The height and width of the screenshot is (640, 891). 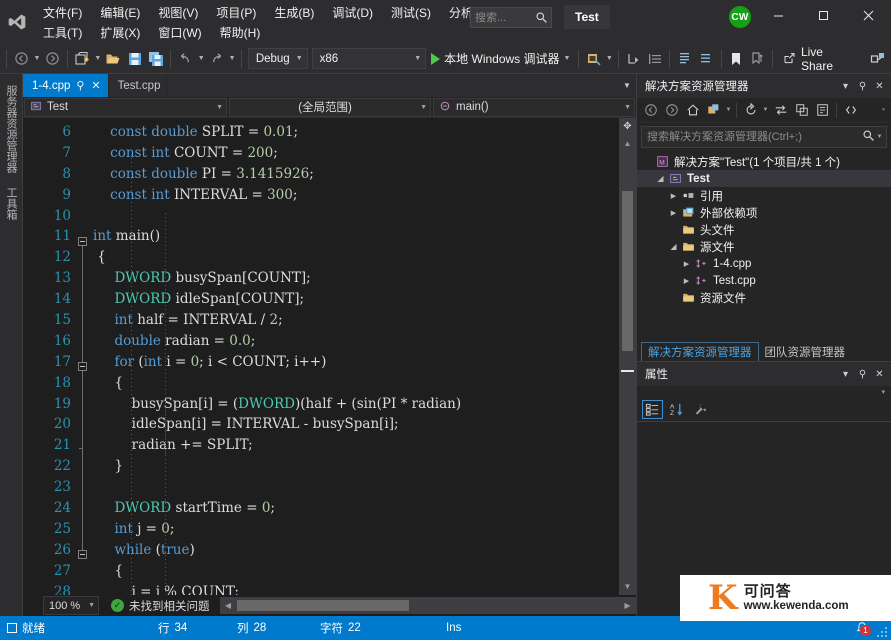 What do you see at coordinates (31, 356) in the screenshot?
I see `breakpoint-margin` at bounding box center [31, 356].